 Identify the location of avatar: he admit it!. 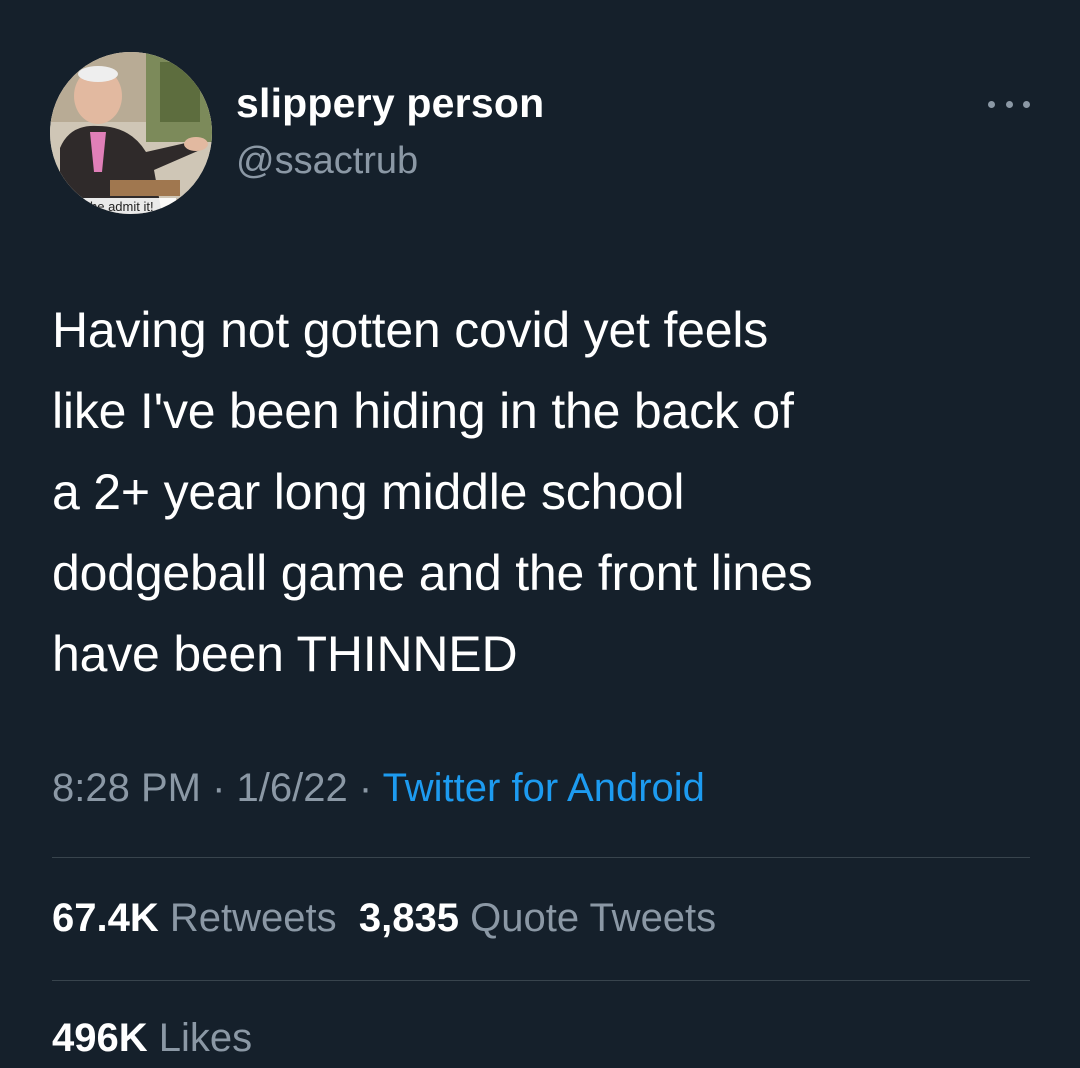
(131, 133).